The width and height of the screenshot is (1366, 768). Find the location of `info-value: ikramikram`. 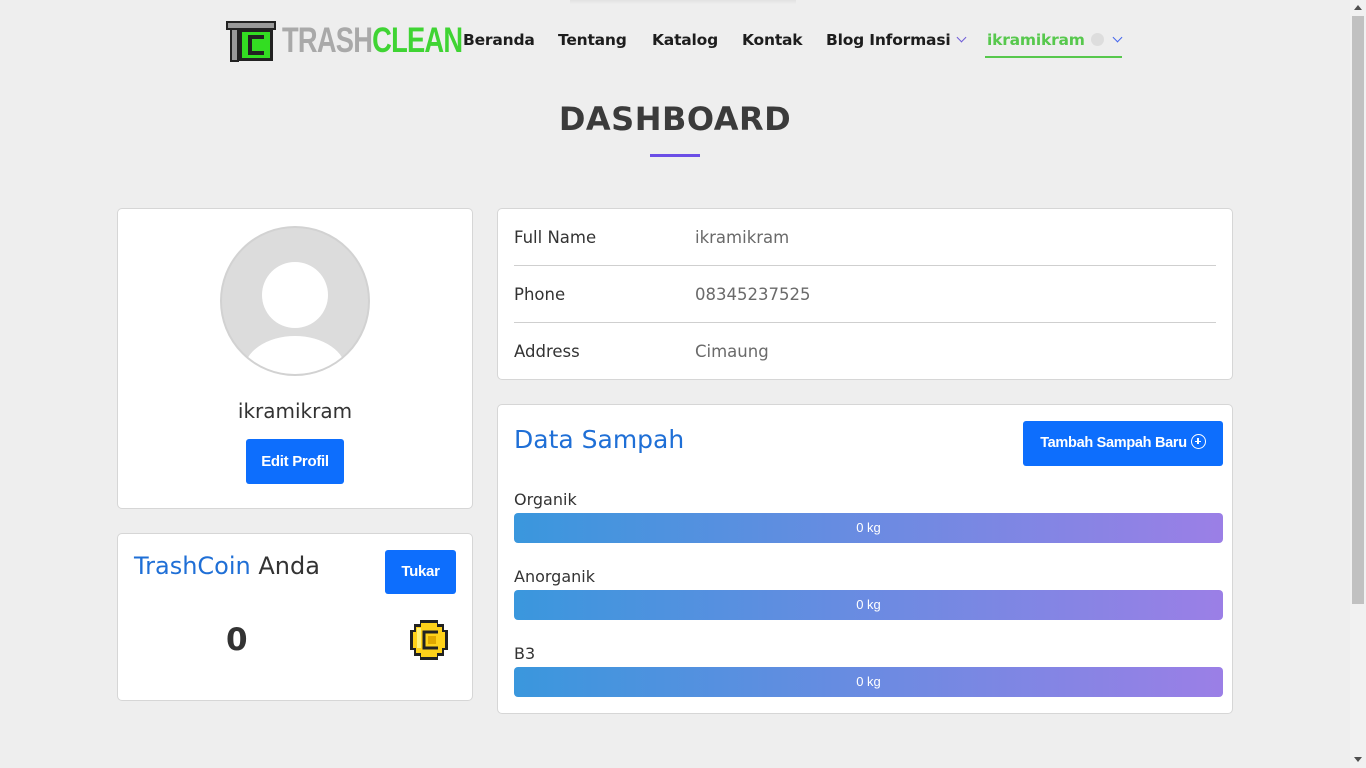

info-value: ikramikram is located at coordinates (742, 237).